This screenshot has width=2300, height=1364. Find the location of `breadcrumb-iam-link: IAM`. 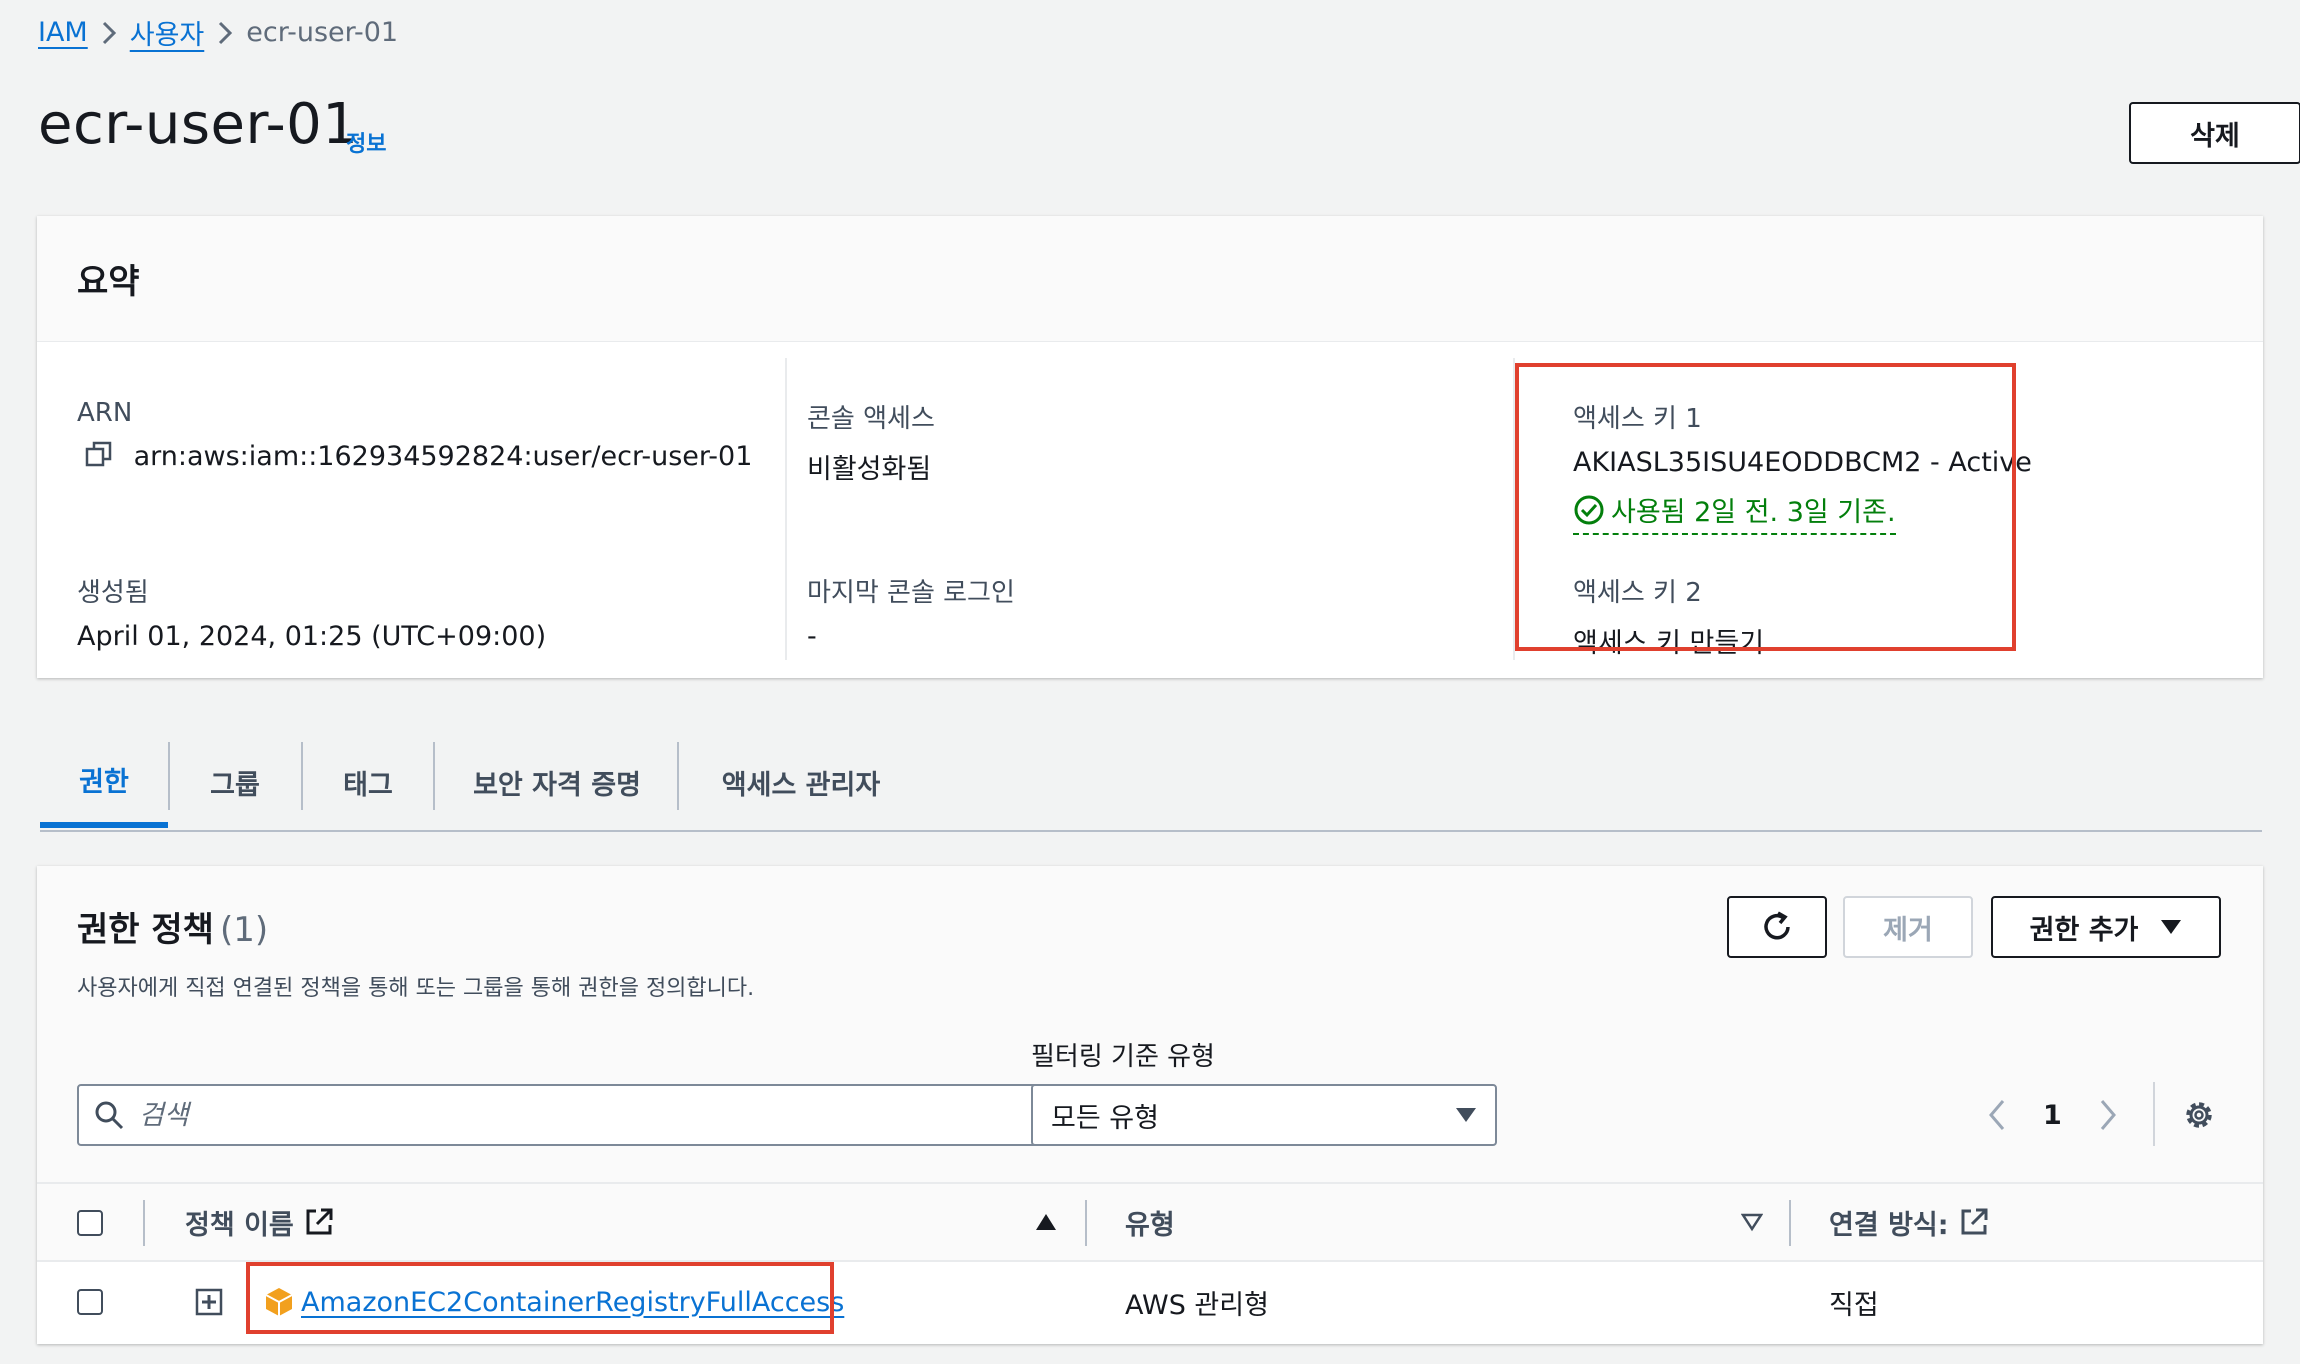

breadcrumb-iam-link: IAM is located at coordinates (63, 32).